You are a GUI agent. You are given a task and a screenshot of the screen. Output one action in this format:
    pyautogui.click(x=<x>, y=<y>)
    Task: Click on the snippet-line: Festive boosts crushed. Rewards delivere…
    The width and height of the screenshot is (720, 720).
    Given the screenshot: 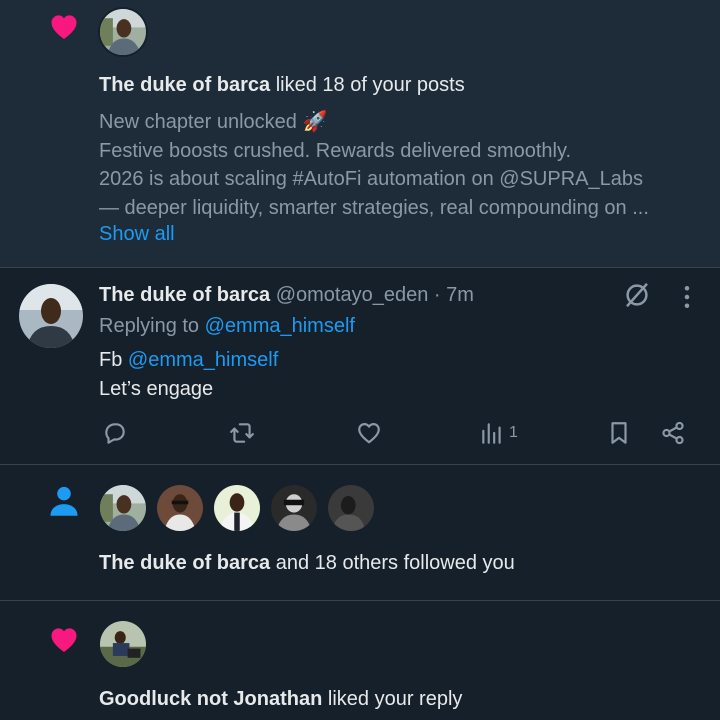 What is the action you would take?
    pyautogui.click(x=335, y=150)
    